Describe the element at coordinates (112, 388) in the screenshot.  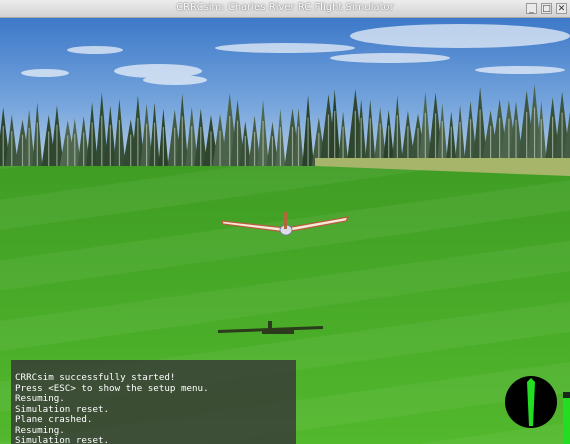
I see `console-line: Press <ESC> to show the setup menu.` at that location.